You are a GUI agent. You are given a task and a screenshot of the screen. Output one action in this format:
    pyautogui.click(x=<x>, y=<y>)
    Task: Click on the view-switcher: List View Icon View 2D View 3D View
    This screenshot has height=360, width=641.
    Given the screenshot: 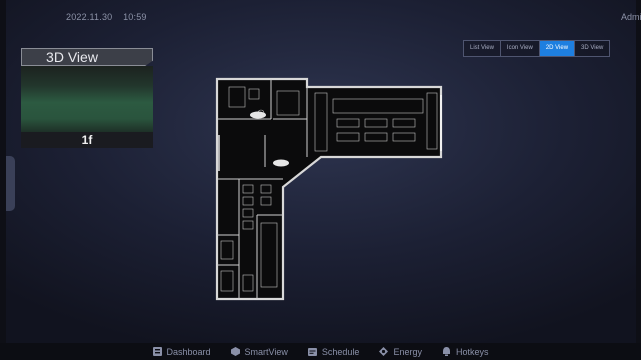 What is the action you would take?
    pyautogui.click(x=537, y=48)
    